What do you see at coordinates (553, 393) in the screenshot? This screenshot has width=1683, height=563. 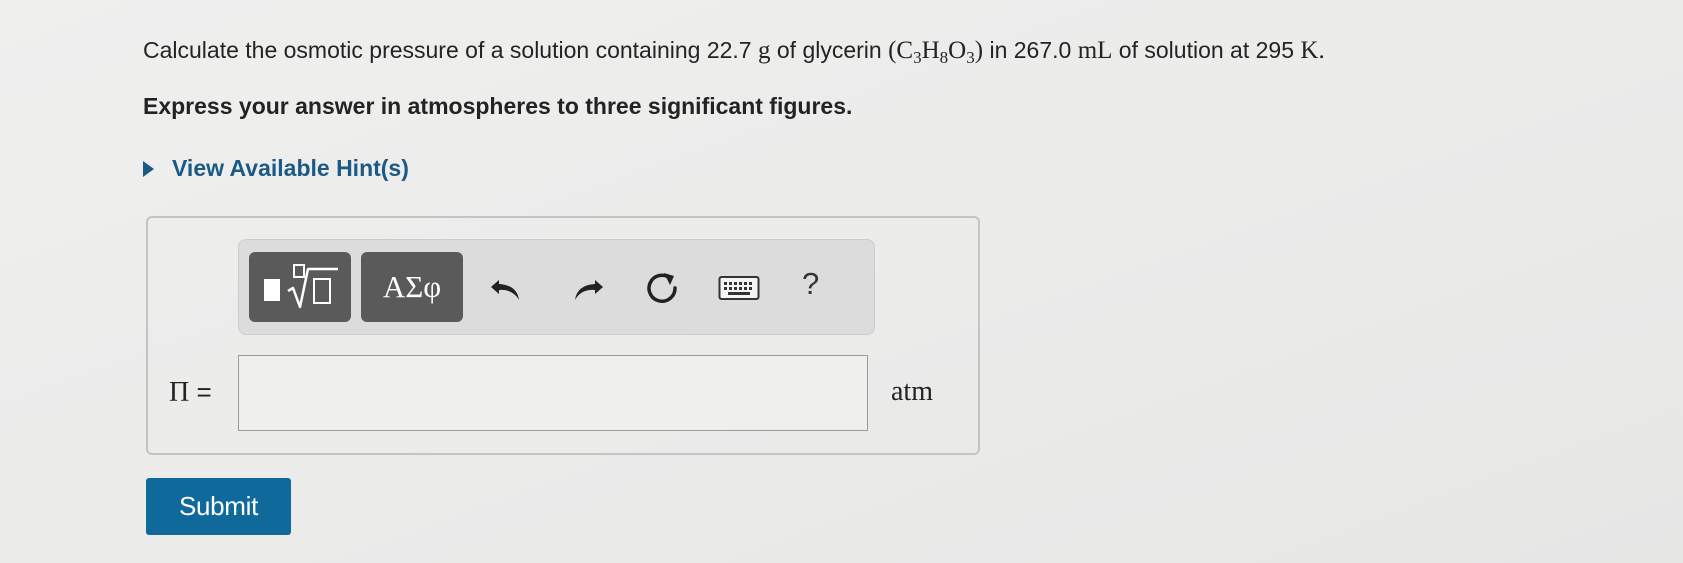 I see `answer-input` at bounding box center [553, 393].